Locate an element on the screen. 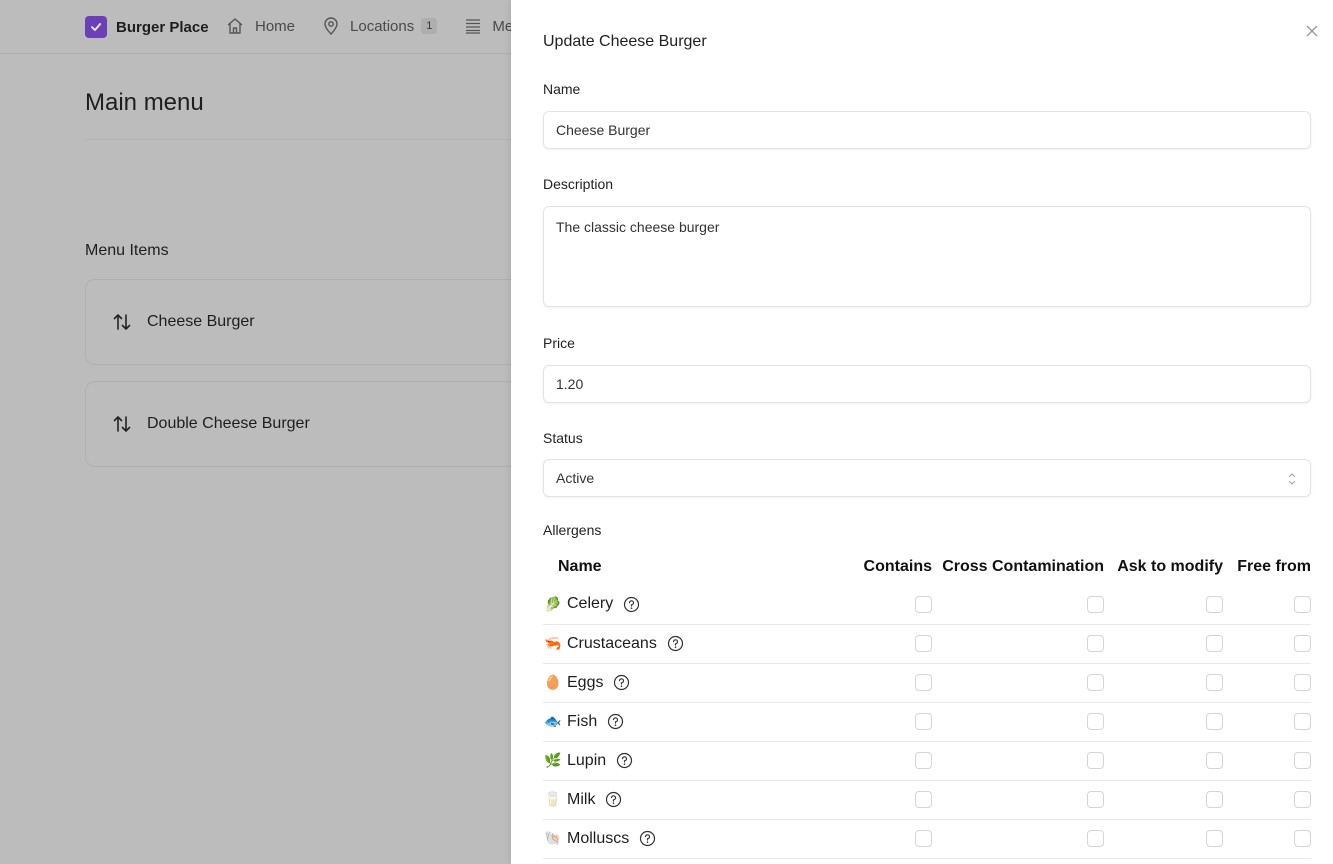 This screenshot has height=864, width=1333. allergen-row: 🌿 Lupin is located at coordinates (927, 761).